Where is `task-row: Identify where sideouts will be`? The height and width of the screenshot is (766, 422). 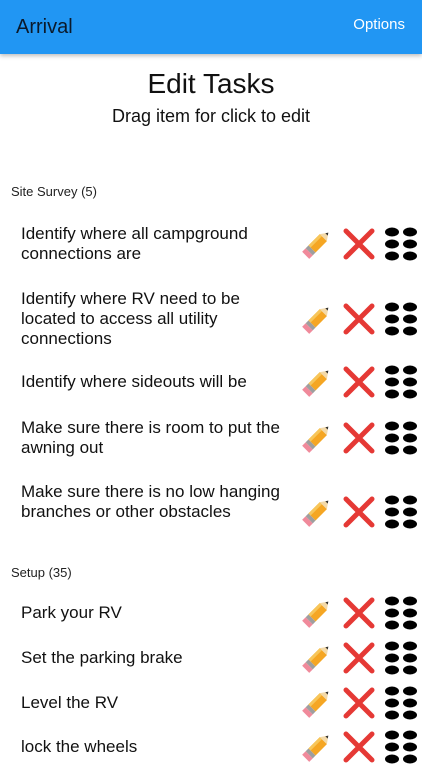
task-row: Identify where sideouts will be is located at coordinates (211, 382).